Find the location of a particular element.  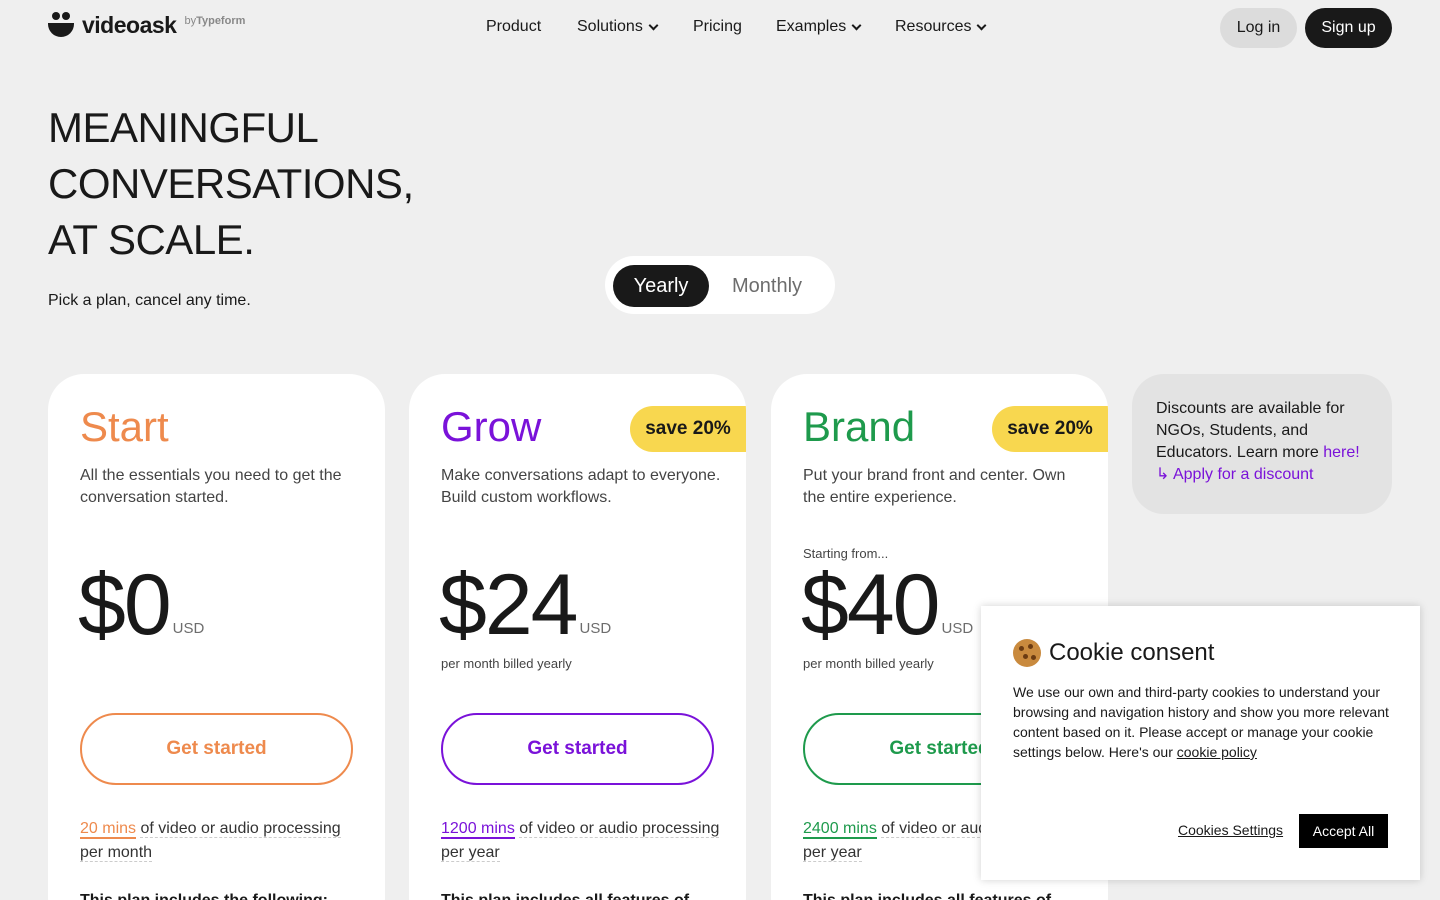

plan-name: Brand is located at coordinates (859, 426).